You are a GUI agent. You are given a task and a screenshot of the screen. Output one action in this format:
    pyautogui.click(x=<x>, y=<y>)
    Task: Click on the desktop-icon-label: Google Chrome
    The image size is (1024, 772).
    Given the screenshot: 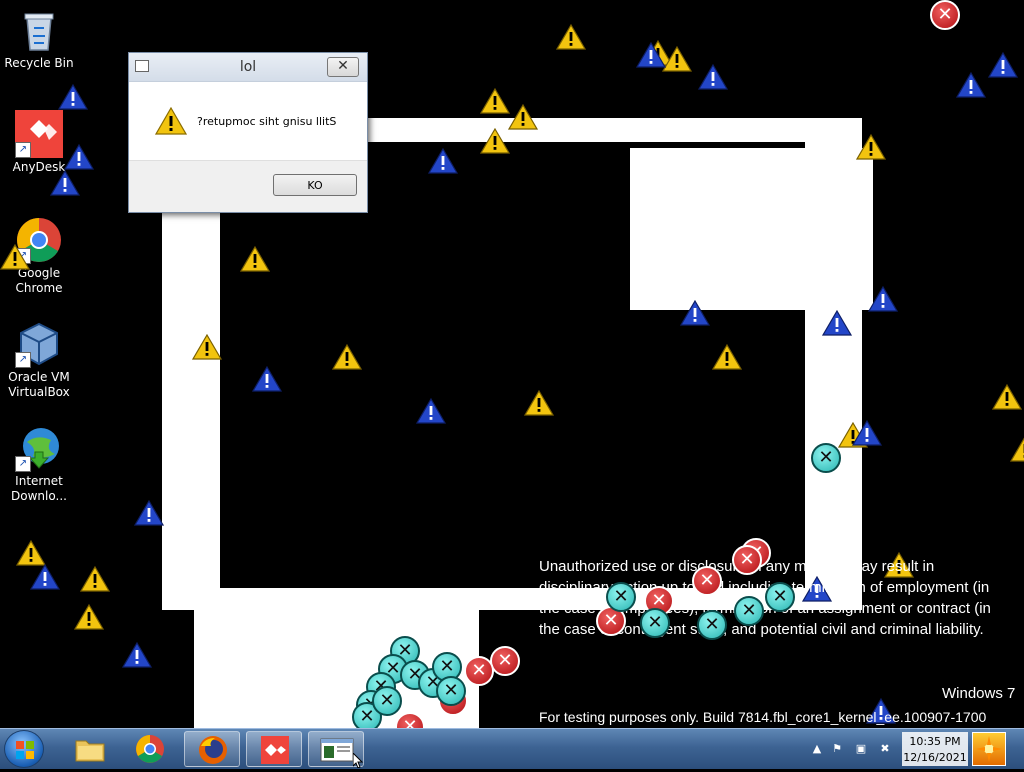 What is the action you would take?
    pyautogui.click(x=39, y=281)
    